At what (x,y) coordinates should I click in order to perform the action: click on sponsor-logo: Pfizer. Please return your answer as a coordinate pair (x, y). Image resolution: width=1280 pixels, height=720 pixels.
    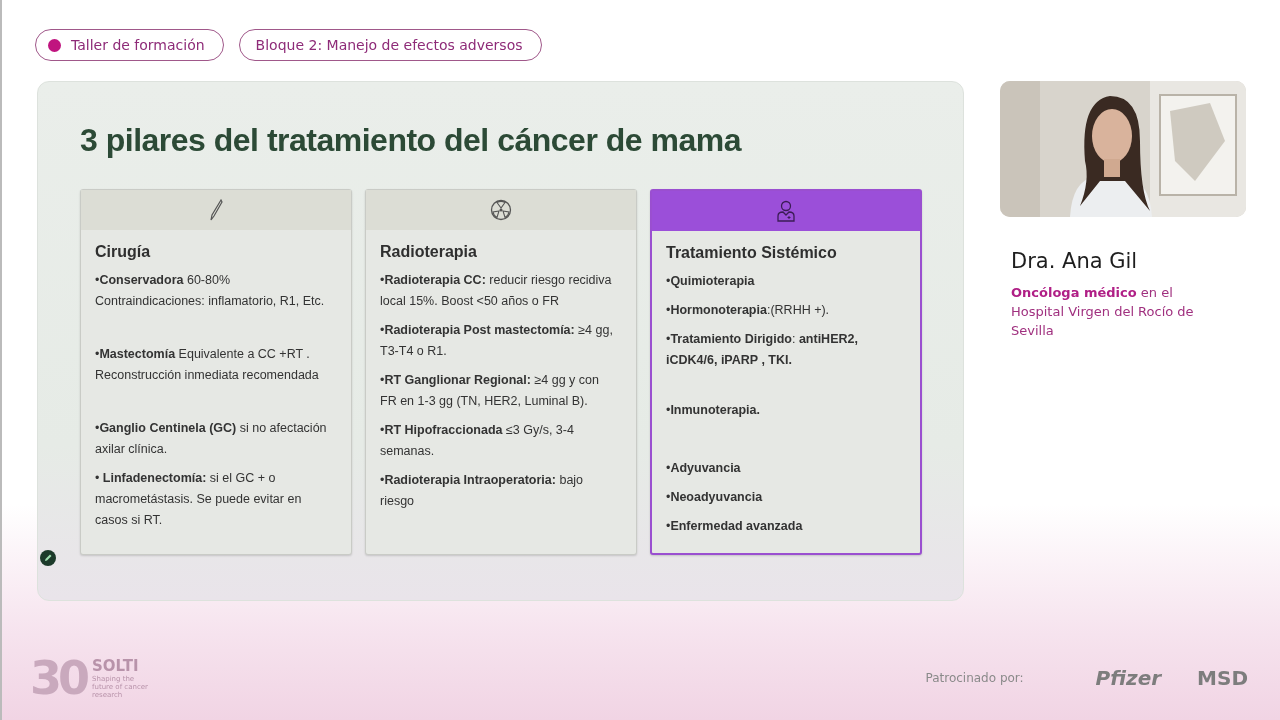
    Looking at the image, I should click on (1128, 678).